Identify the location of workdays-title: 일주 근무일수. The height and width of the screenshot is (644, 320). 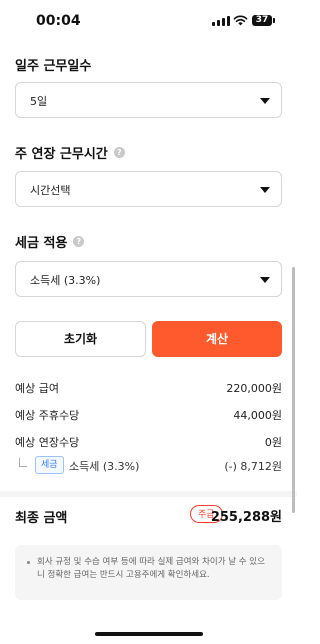
(53, 64).